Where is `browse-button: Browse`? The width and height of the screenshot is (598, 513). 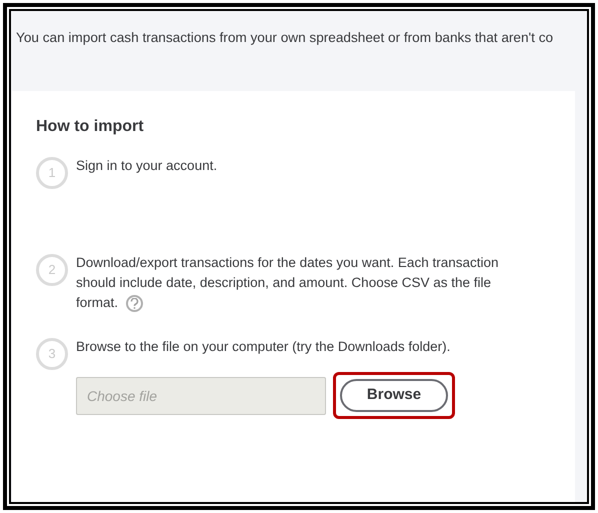 browse-button: Browse is located at coordinates (394, 395).